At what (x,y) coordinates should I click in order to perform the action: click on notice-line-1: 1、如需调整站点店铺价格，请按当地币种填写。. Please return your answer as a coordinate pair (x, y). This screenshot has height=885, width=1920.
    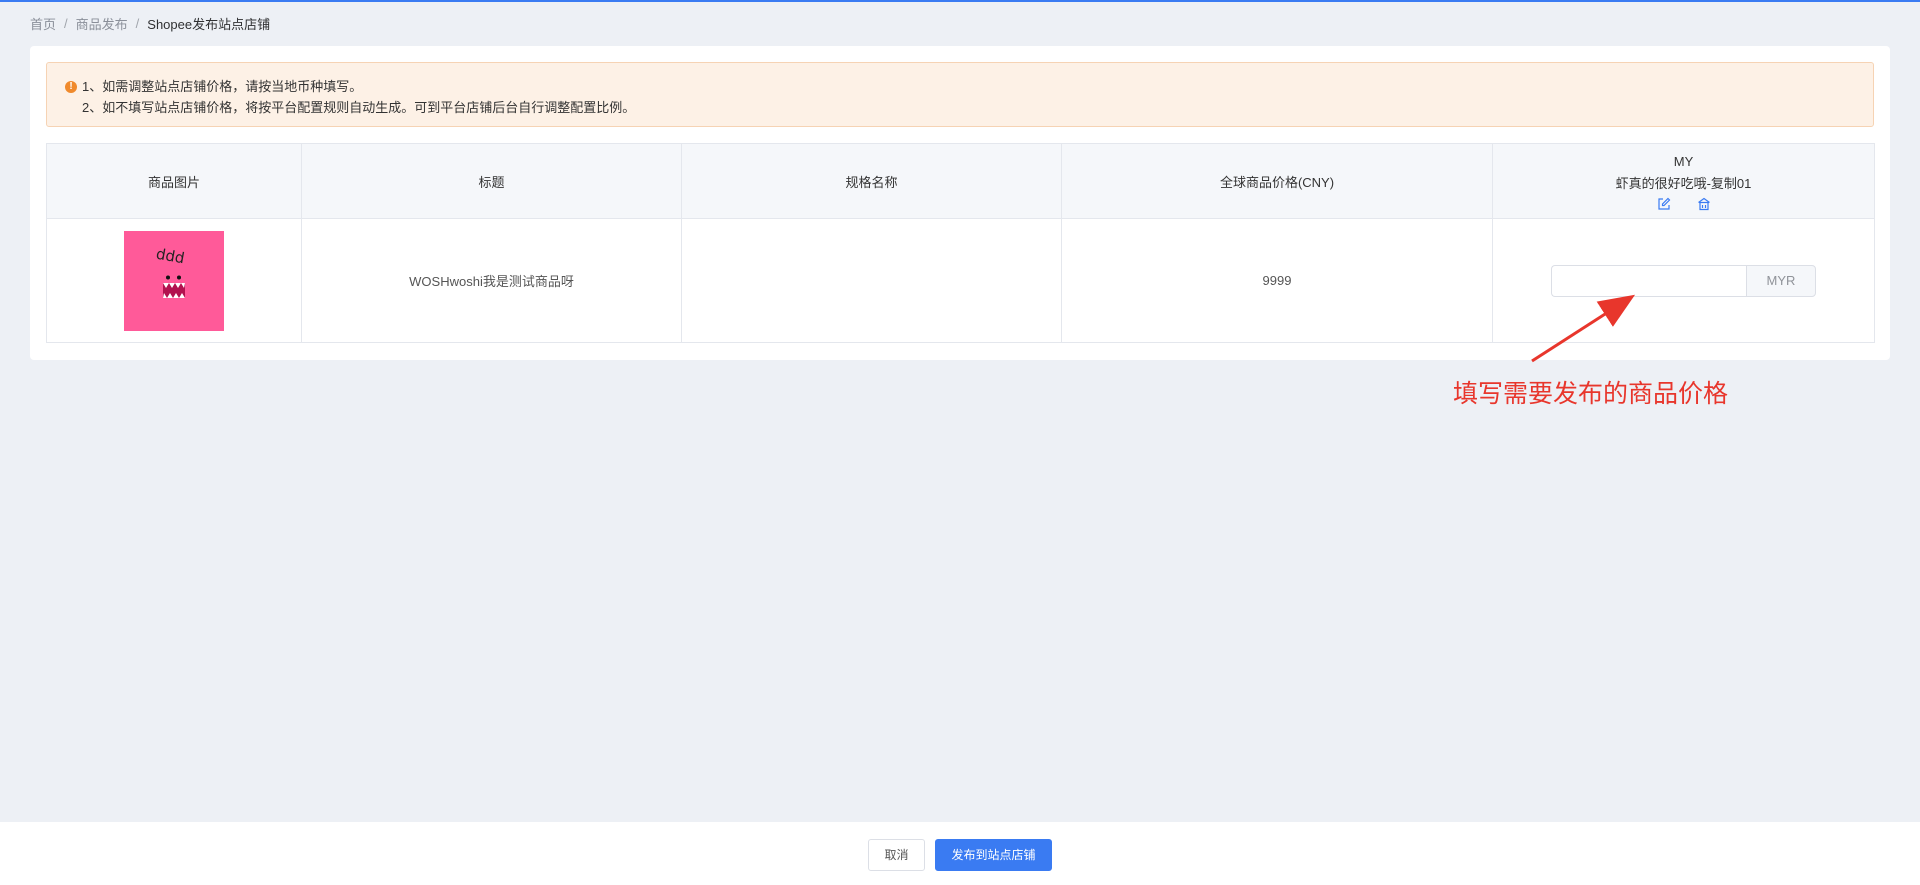
    Looking at the image, I should click on (222, 86).